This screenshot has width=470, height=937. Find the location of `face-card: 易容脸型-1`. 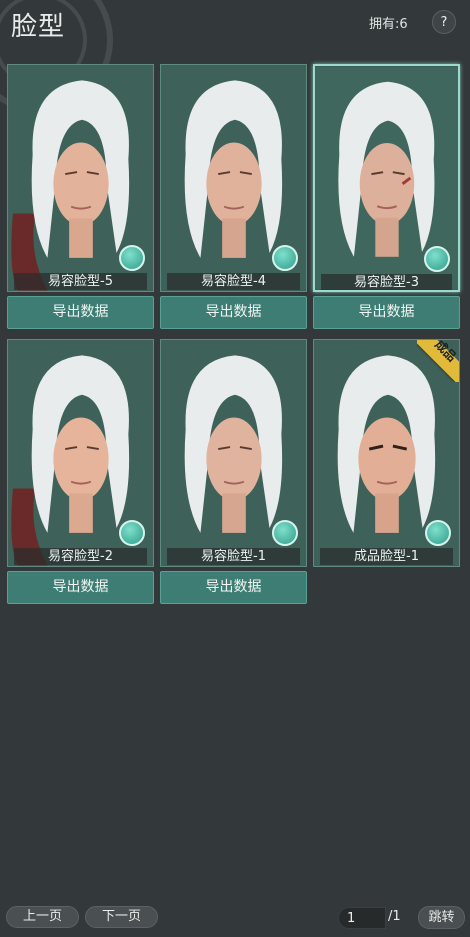

face-card: 易容脸型-1 is located at coordinates (233, 453).